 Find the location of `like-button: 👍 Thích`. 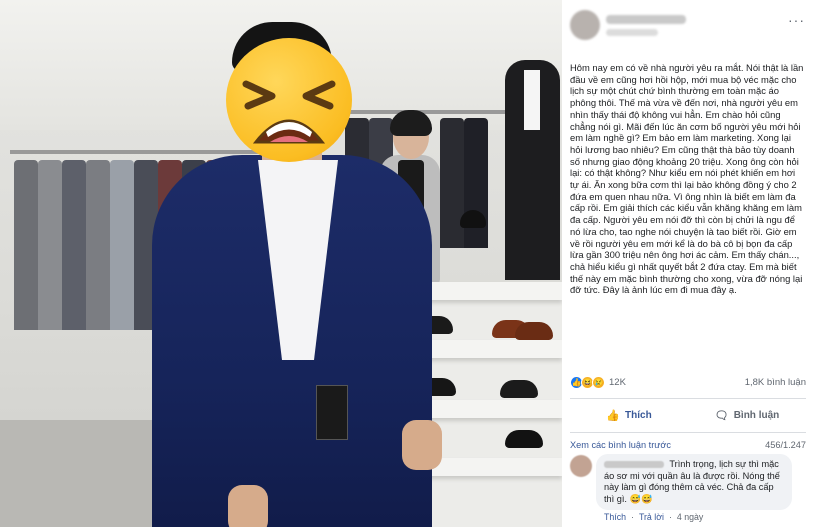

like-button: 👍 Thích is located at coordinates (629, 415).